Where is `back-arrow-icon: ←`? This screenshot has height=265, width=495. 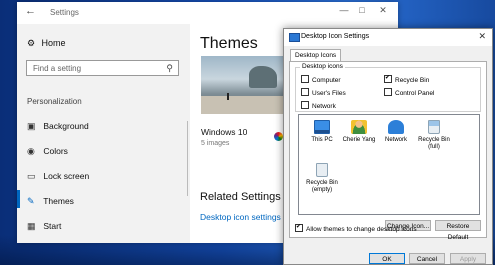
back-arrow-icon: ← is located at coordinates (30, 11).